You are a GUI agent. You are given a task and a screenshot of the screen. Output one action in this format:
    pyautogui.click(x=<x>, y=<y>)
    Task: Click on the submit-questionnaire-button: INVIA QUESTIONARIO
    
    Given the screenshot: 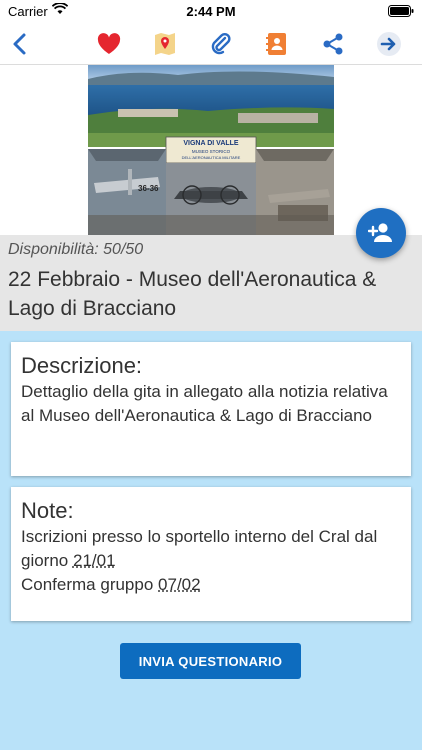 What is the action you would take?
    pyautogui.click(x=210, y=661)
    